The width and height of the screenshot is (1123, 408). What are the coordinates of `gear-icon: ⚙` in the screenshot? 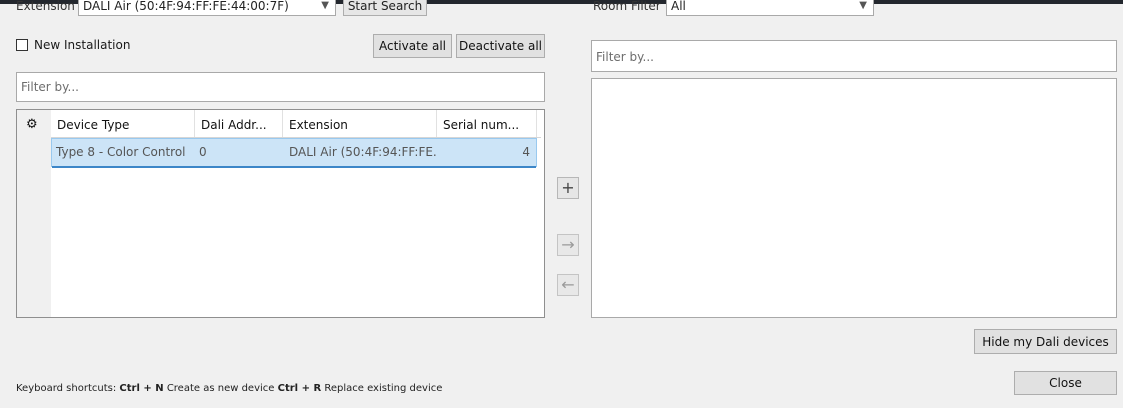 It's located at (32, 124).